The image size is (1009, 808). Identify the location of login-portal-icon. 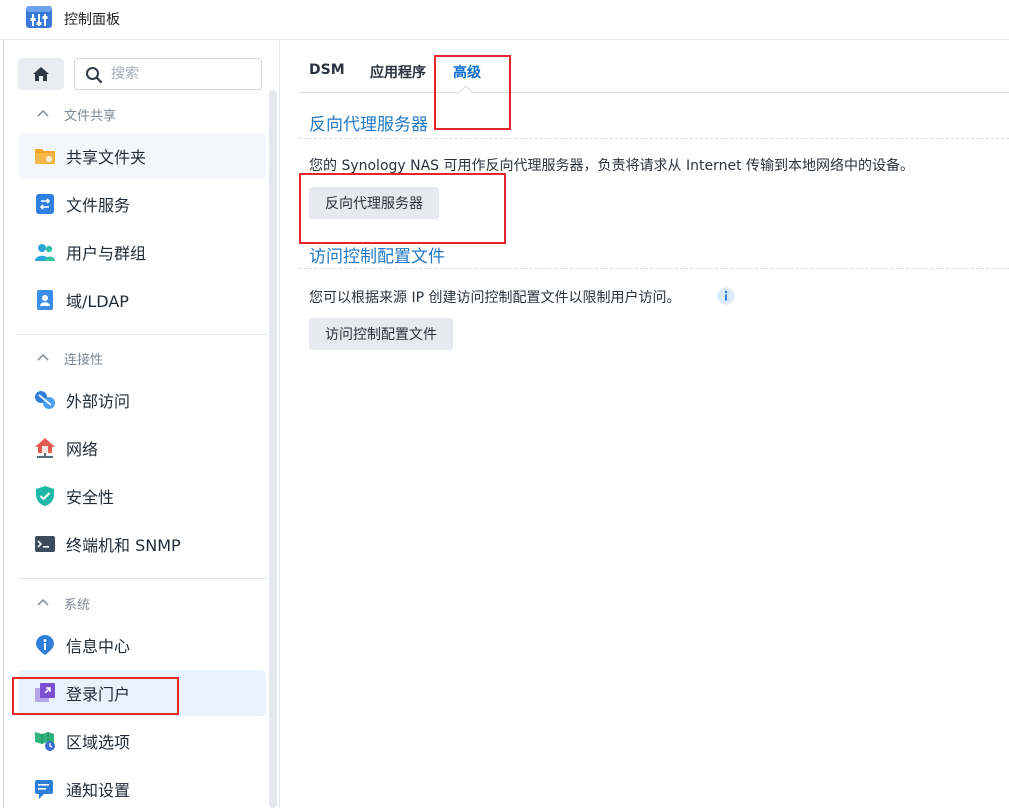
(45, 692).